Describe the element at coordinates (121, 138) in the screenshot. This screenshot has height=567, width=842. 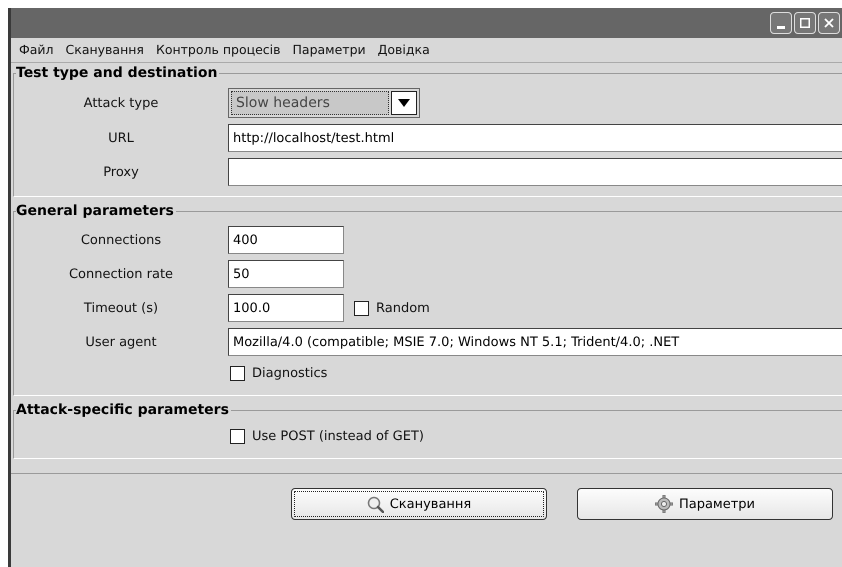
I see `field-label: URL` at that location.